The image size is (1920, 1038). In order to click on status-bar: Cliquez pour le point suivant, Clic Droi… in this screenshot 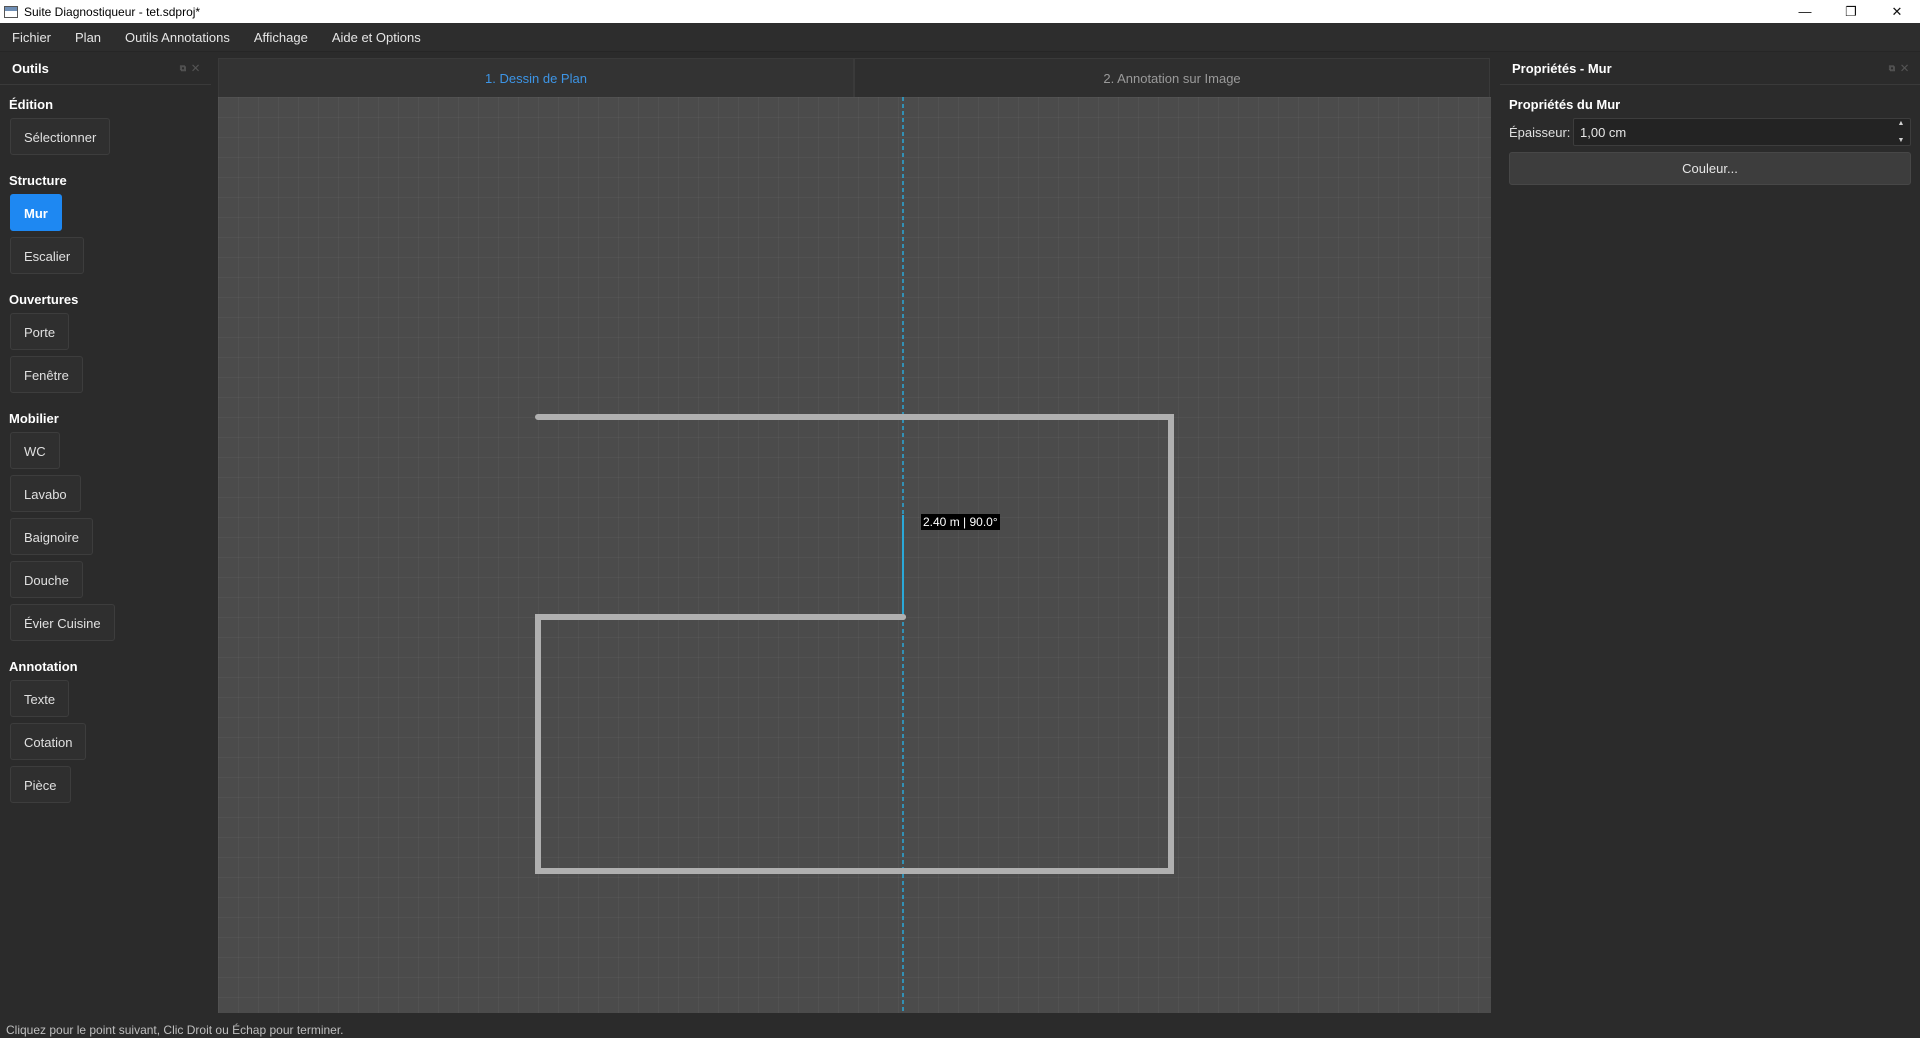, I will do `click(960, 1026)`.